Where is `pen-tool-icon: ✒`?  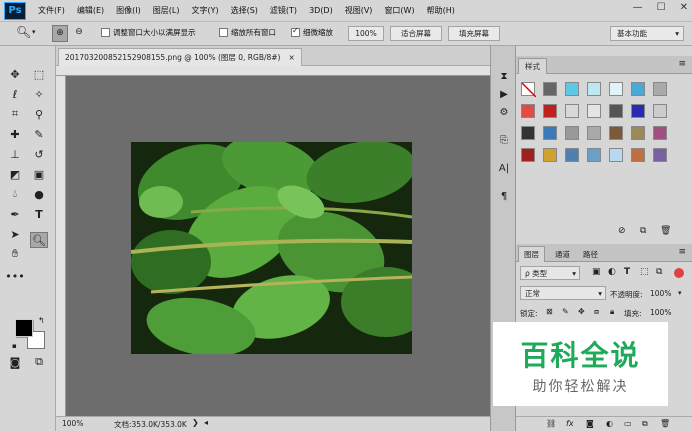 pen-tool-icon: ✒ is located at coordinates (15, 214).